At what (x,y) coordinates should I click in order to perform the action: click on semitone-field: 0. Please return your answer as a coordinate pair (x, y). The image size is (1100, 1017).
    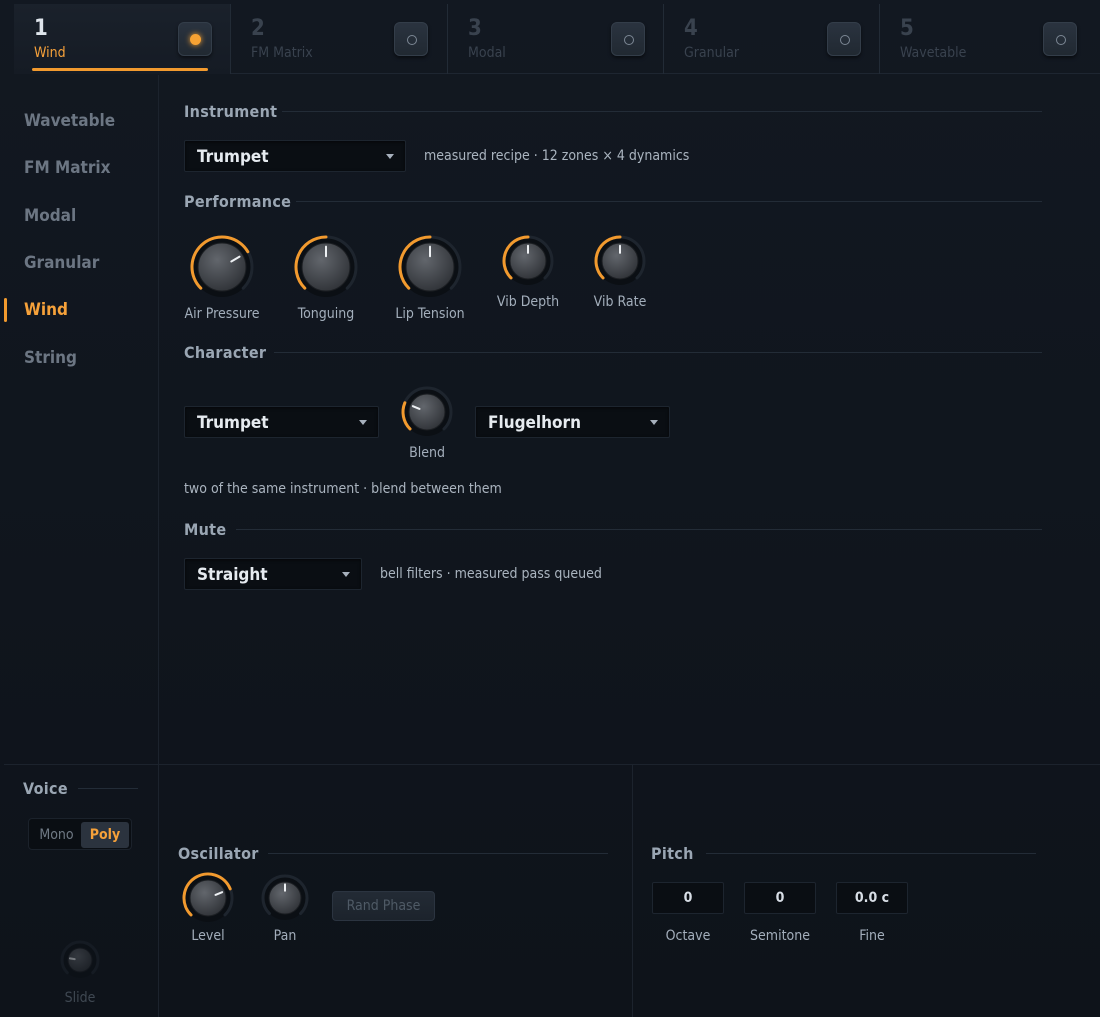
    Looking at the image, I should click on (780, 898).